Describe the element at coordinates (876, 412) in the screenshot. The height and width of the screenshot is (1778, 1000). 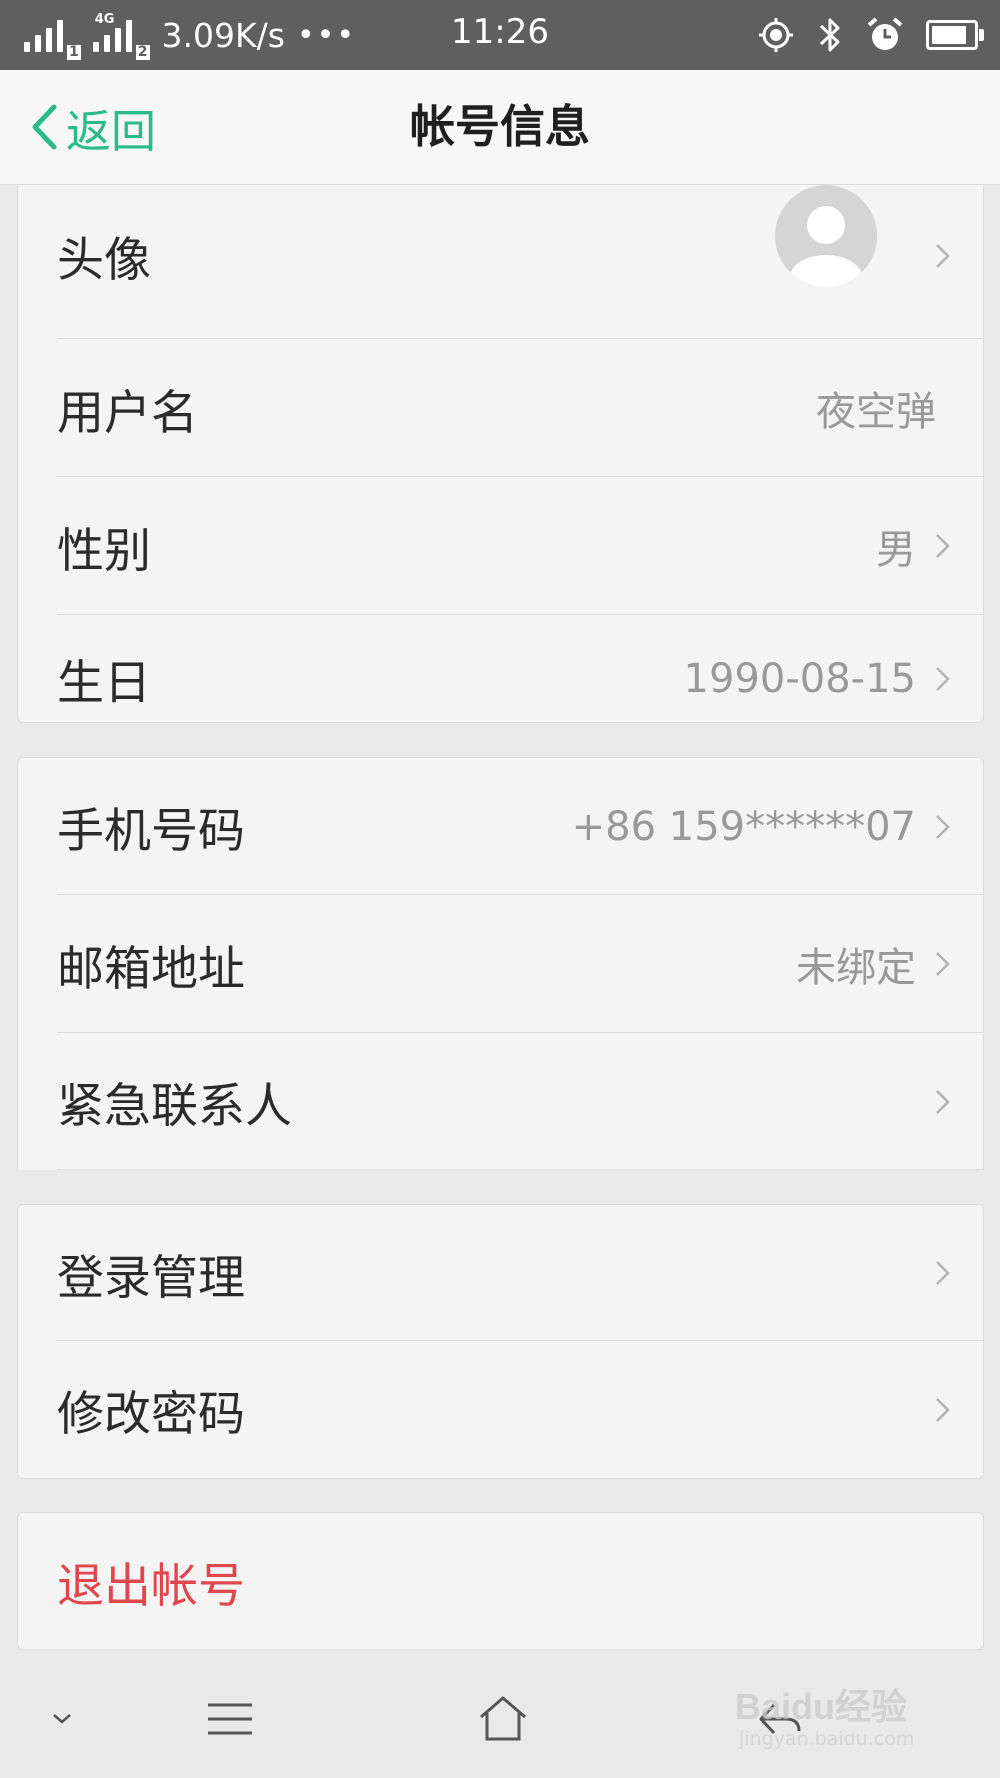
I see `username-value: 夜空弹` at that location.